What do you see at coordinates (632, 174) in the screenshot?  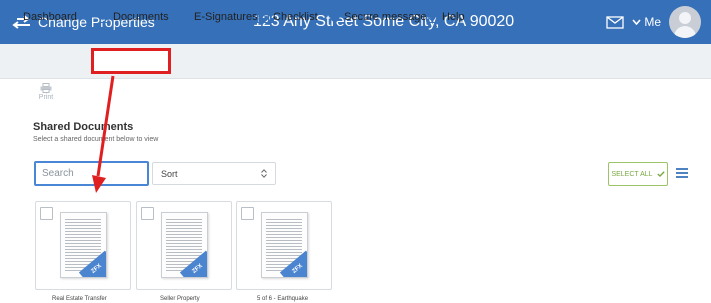 I see `select-all-label: SELECT ALL` at bounding box center [632, 174].